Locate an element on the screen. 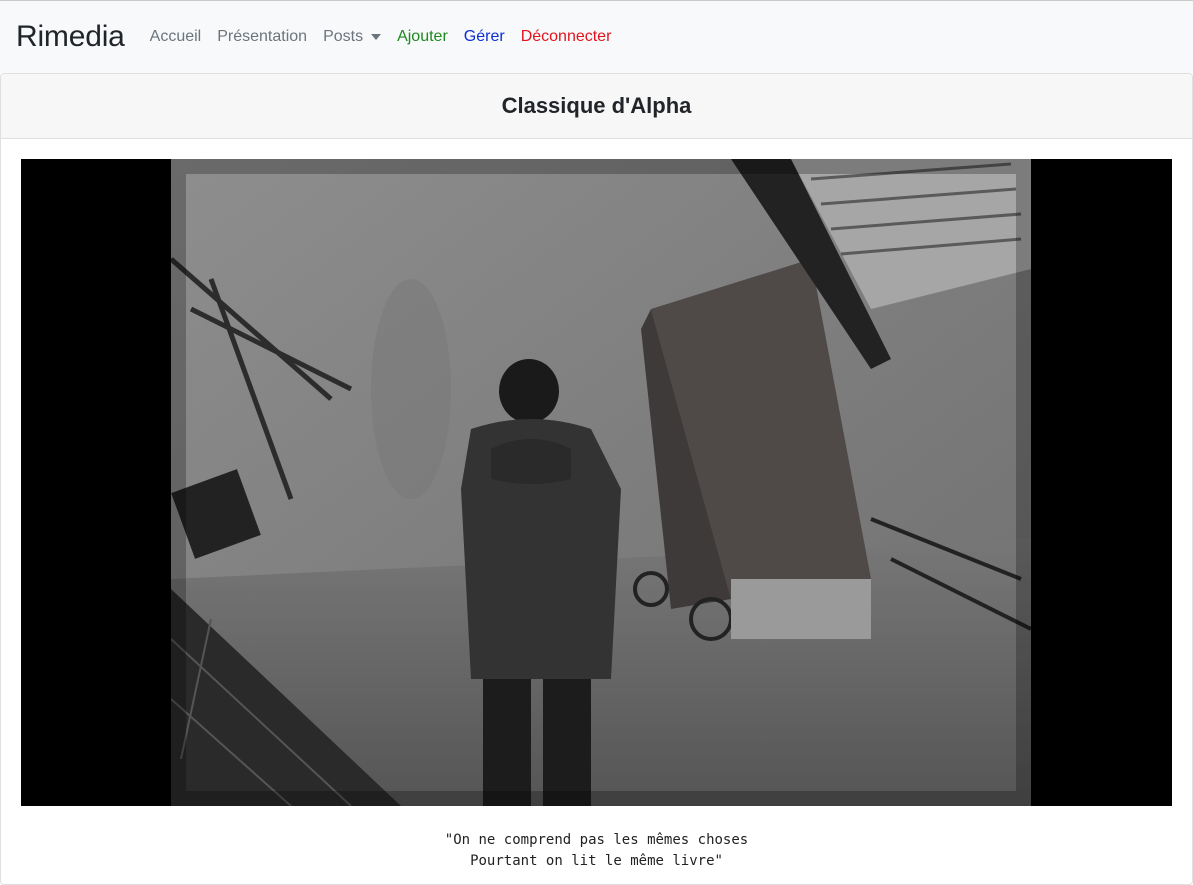  nav-deconnecter: Déconnecter is located at coordinates (566, 37).